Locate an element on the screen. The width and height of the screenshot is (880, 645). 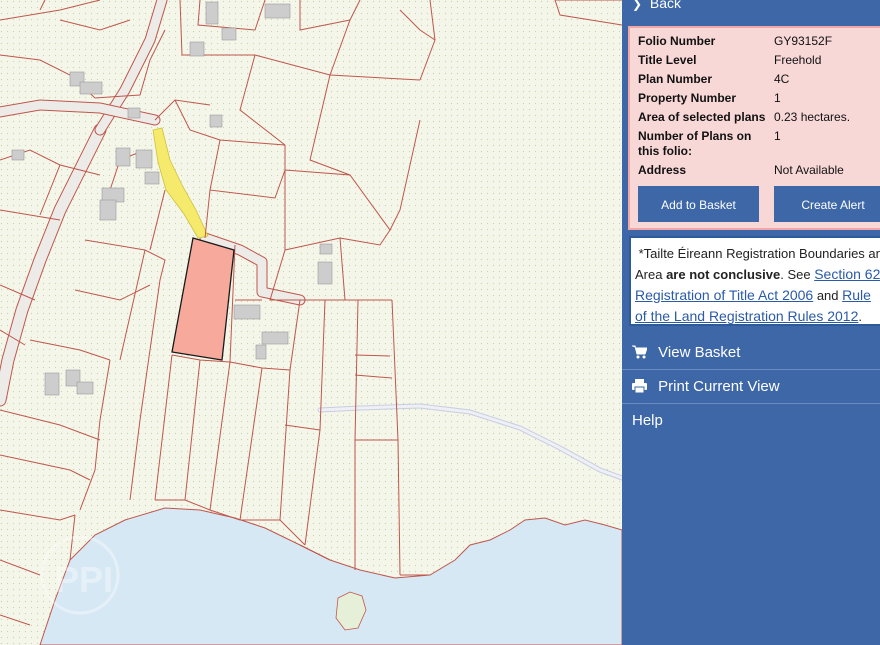
detail-label: Address is located at coordinates (662, 170).